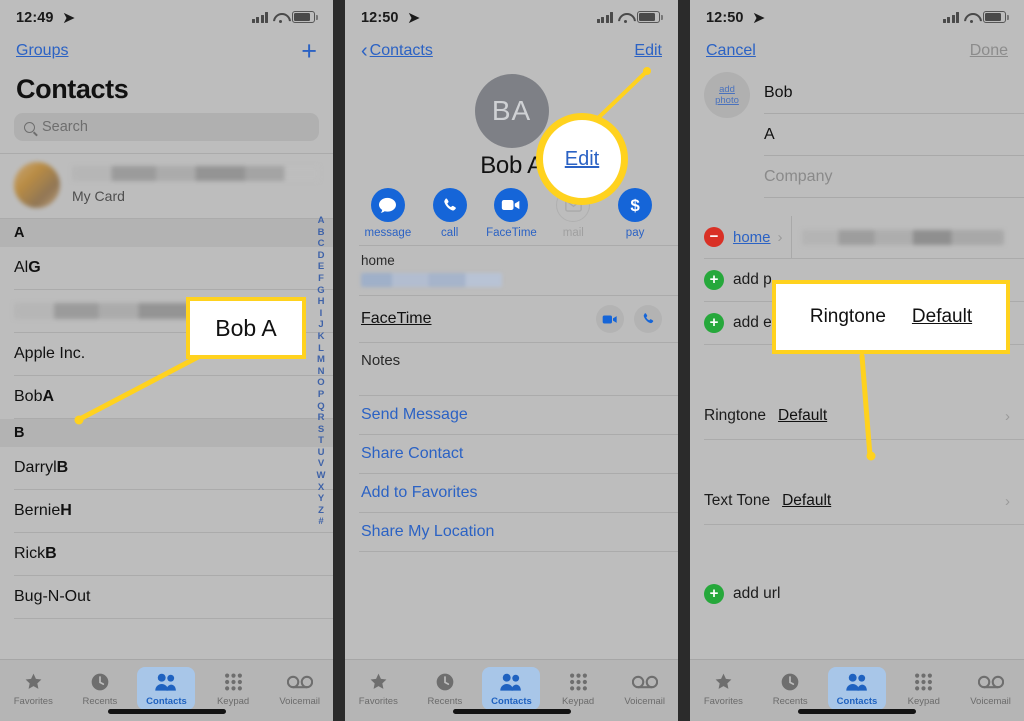  What do you see at coordinates (321, 360) in the screenshot?
I see `alpha-index-letter: M` at bounding box center [321, 360].